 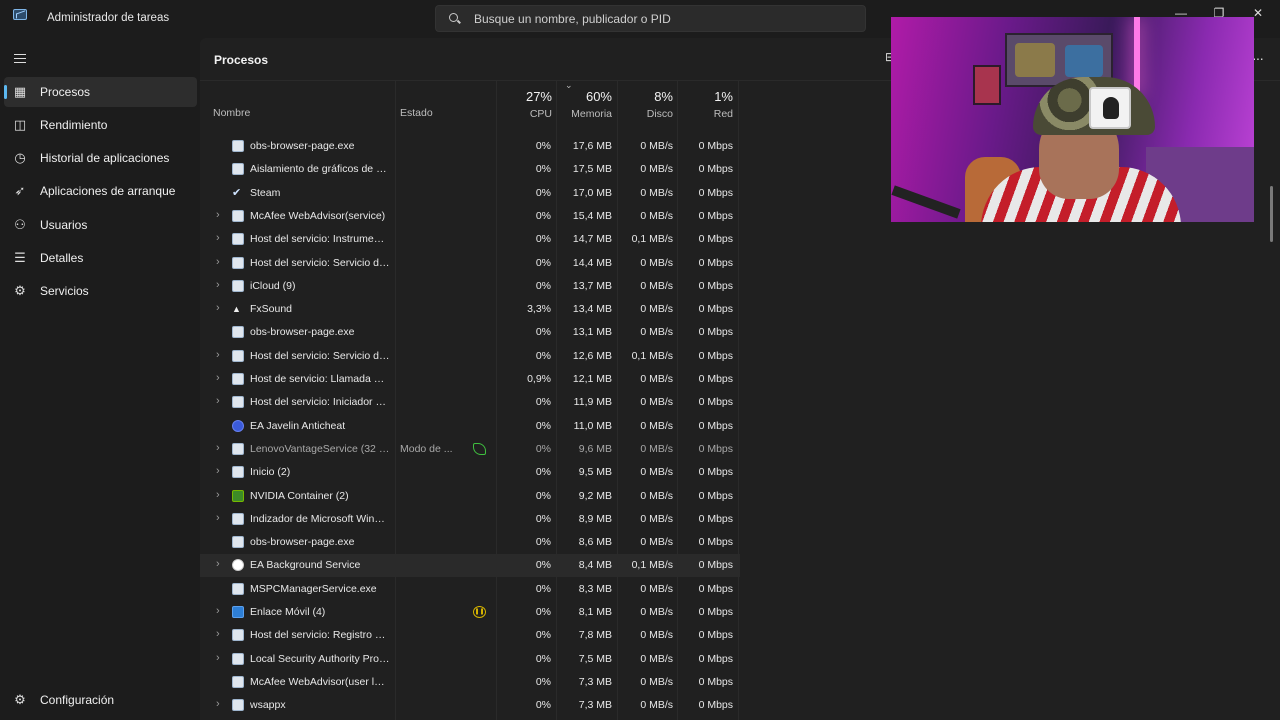 What do you see at coordinates (298, 425) in the screenshot?
I see `process-name: EA Javelin Anticheat` at bounding box center [298, 425].